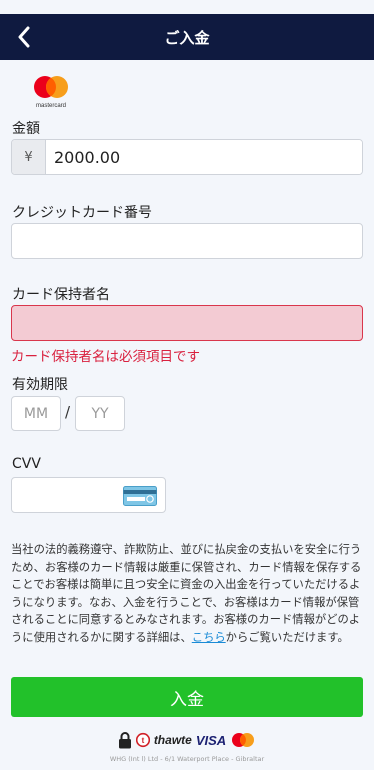  What do you see at coordinates (243, 740) in the screenshot?
I see `mastercard-badge-icon` at bounding box center [243, 740].